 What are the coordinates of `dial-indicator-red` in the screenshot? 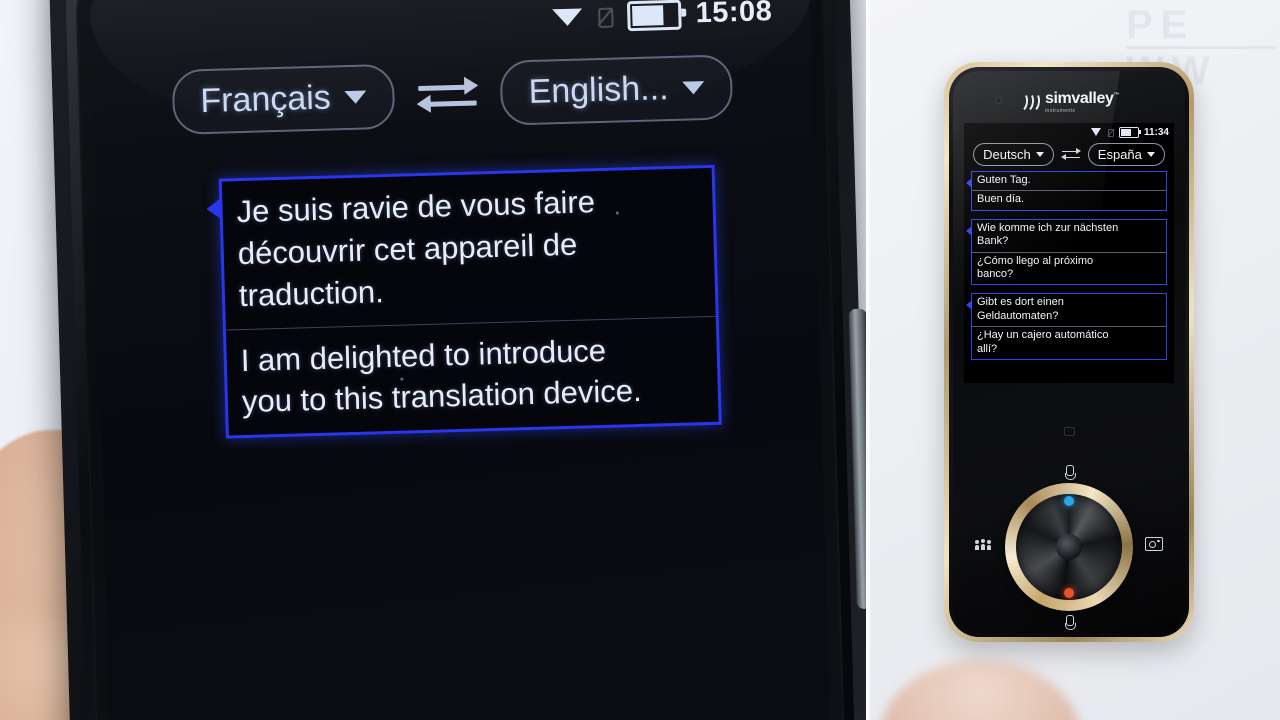 It's located at (1069, 593).